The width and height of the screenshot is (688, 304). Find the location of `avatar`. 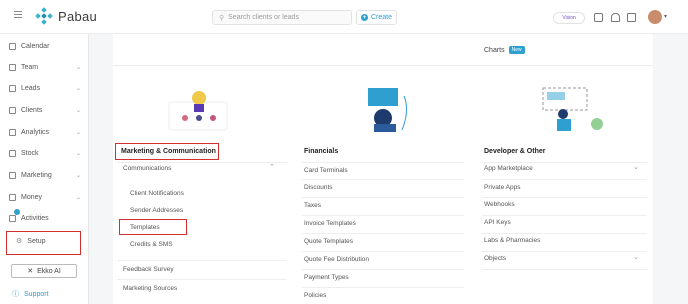

avatar is located at coordinates (655, 17).